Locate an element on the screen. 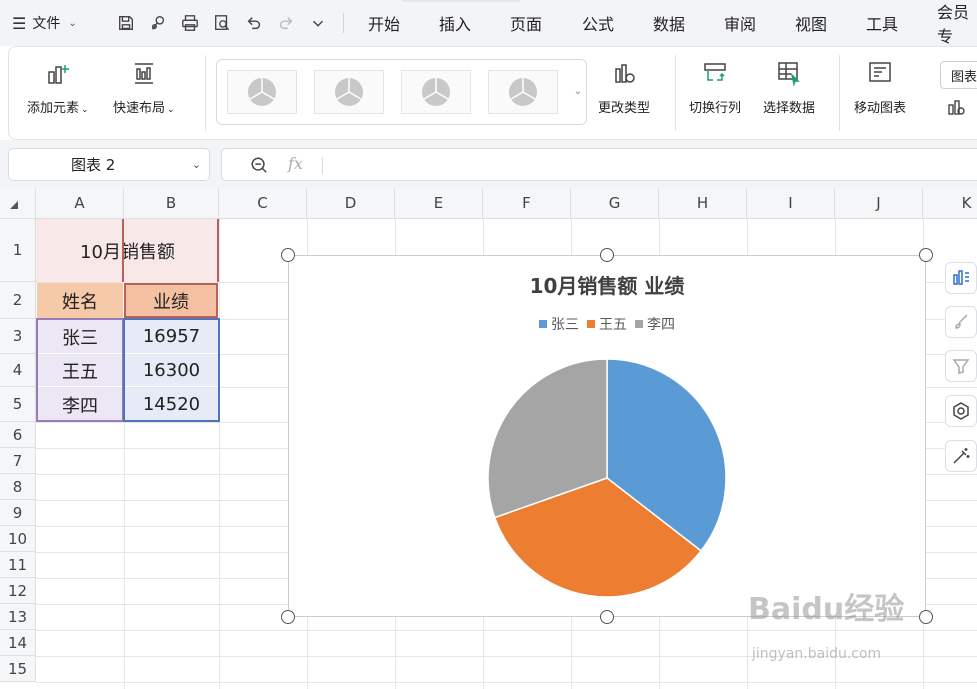 Image resolution: width=977 pixels, height=689 pixels. print-icon is located at coordinates (190, 23).